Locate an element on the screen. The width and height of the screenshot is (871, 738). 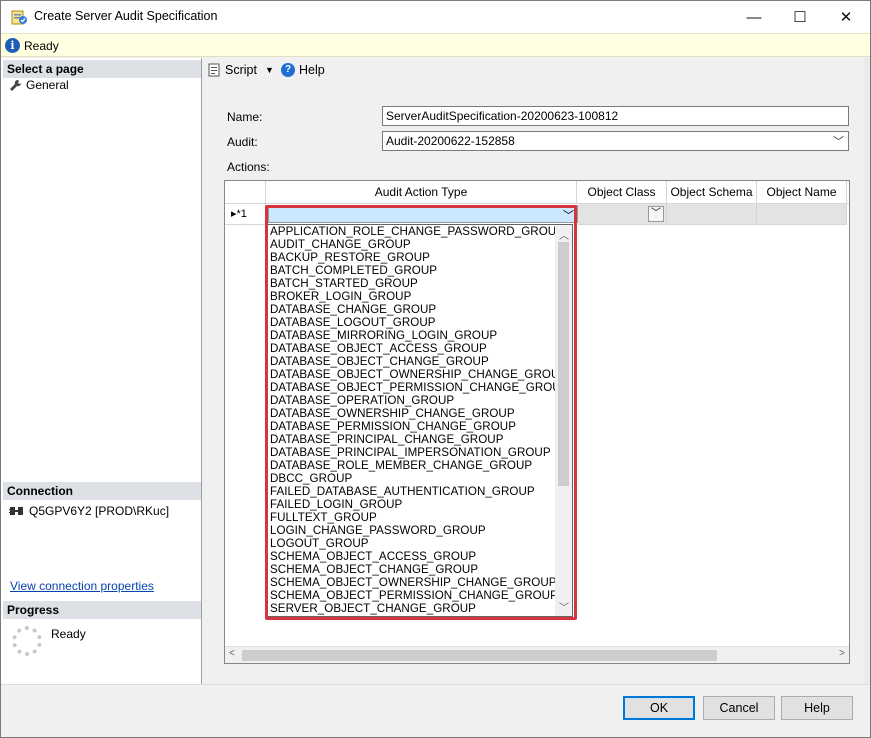
horizontal-scroll-thumb is located at coordinates (479, 655).